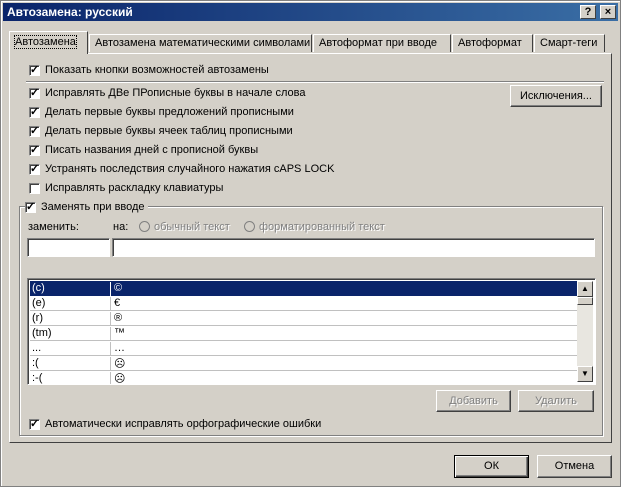 The image size is (621, 487). Describe the element at coordinates (304, 288) in the screenshot. I see `table-row: (c) ©` at that location.